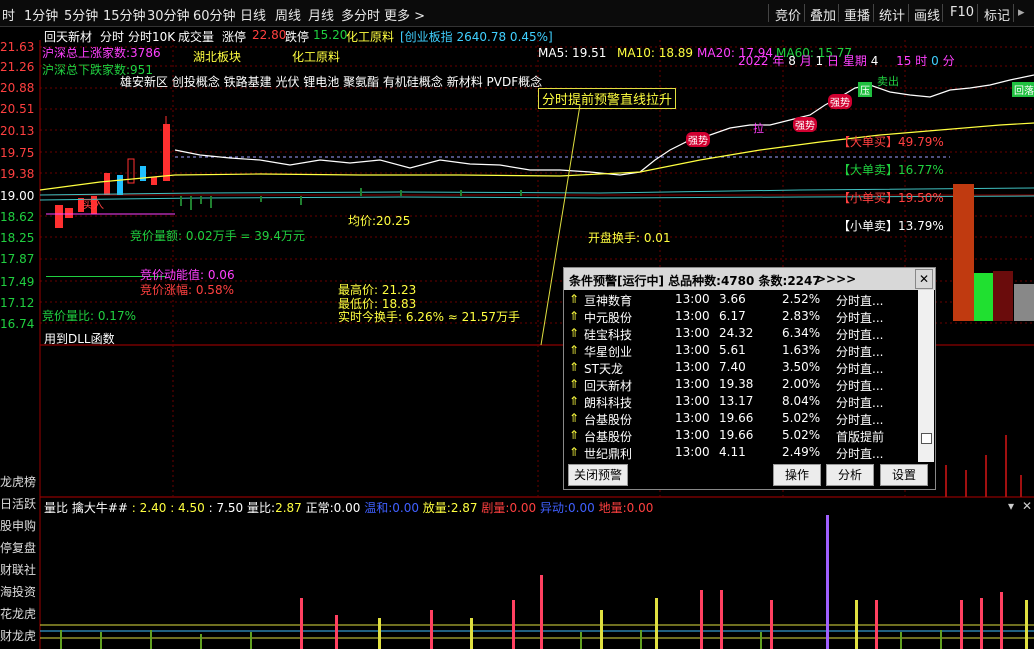 The height and width of the screenshot is (649, 1034). What do you see at coordinates (18, 635) in the screenshot?
I see `menu-item-wealth: 财龙虎` at bounding box center [18, 635].